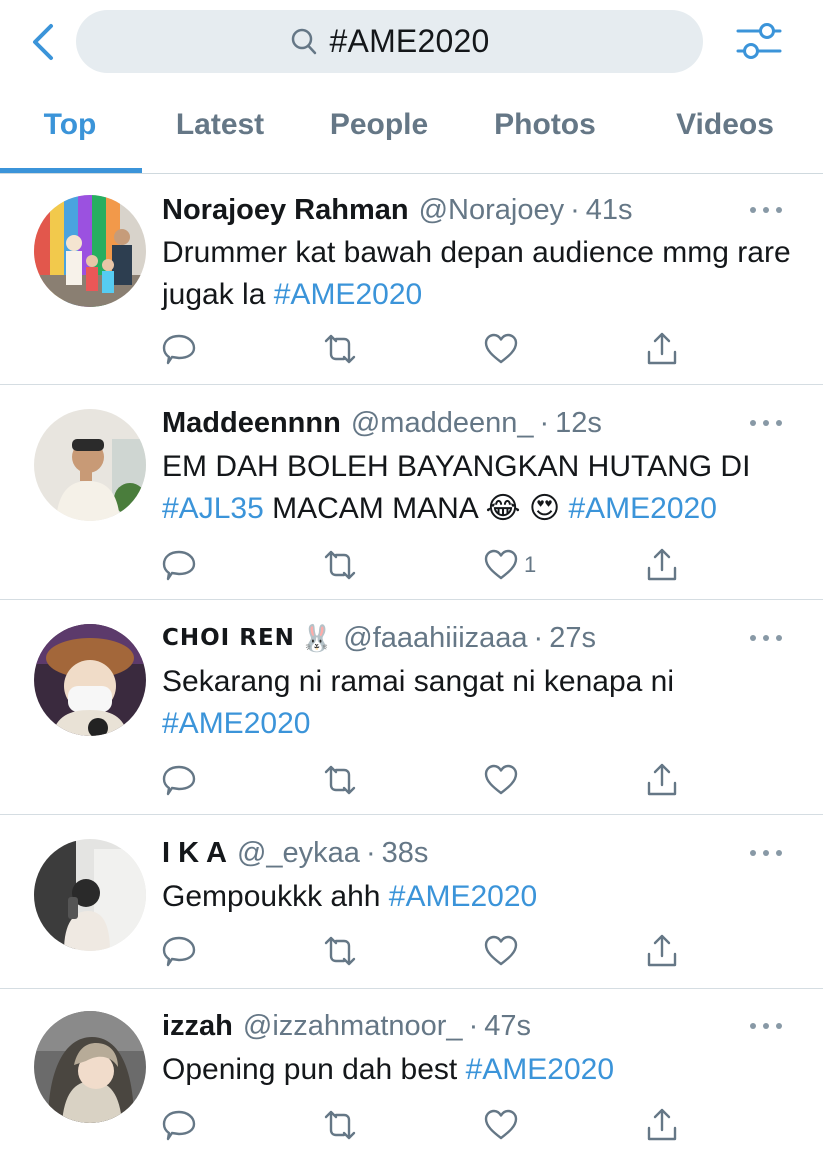  I want to click on user-handle: @Norajoey, so click(492, 210).